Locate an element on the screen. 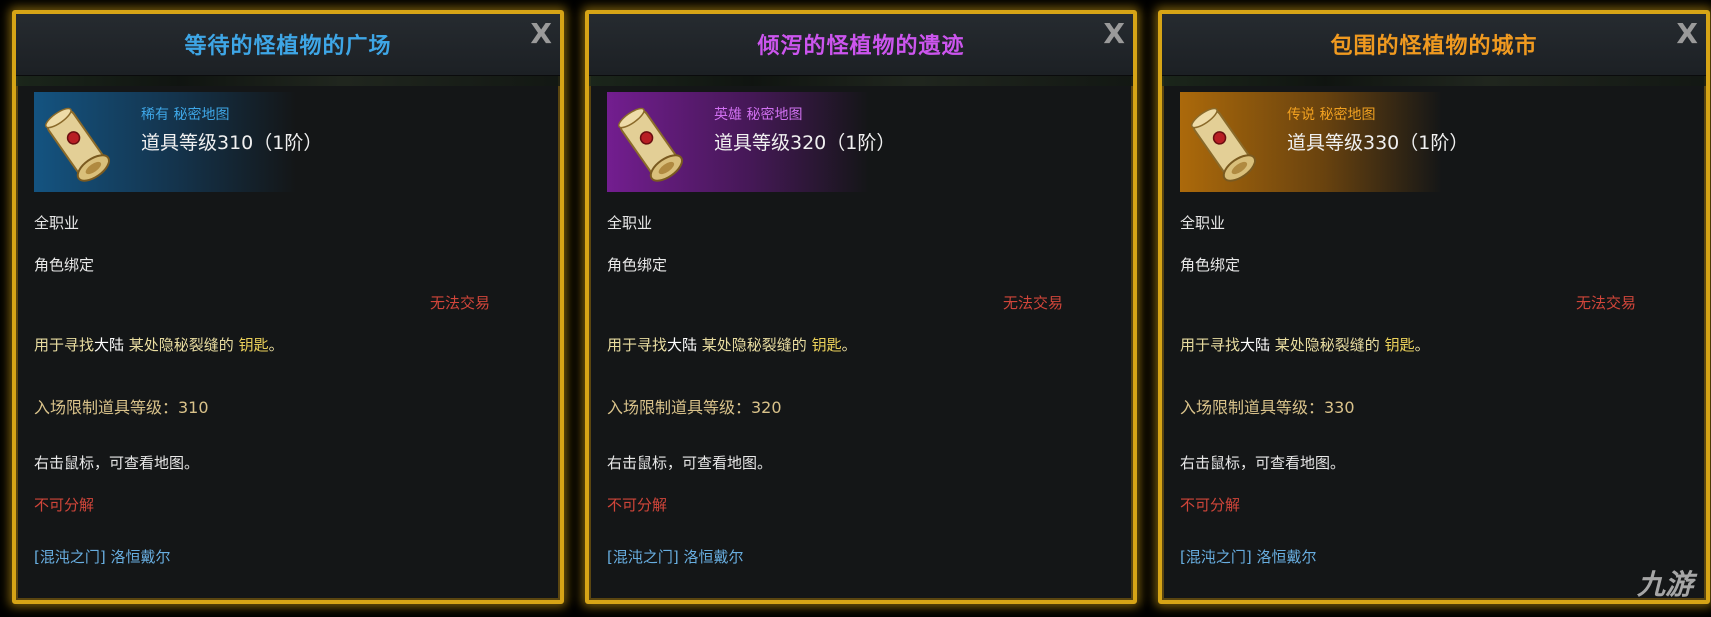  item-level: 道具等级330（1阶） is located at coordinates (1378, 143).